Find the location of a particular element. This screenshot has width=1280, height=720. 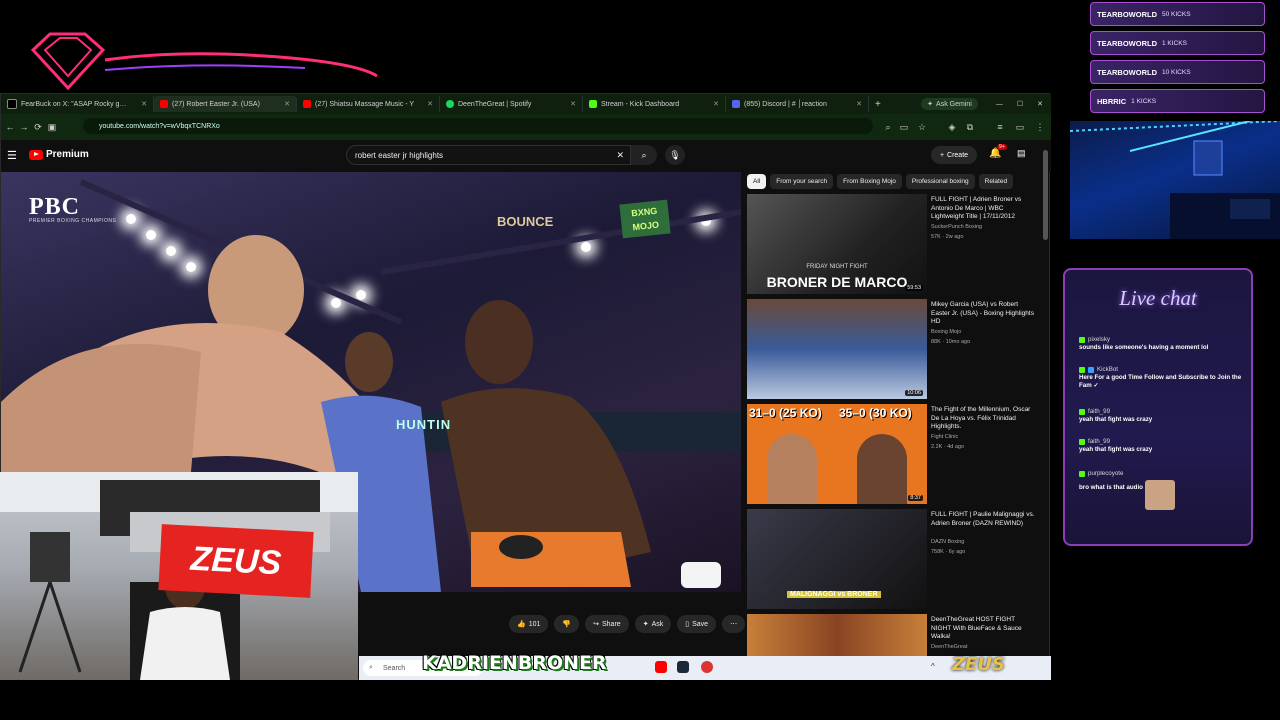

puzzle-icon: ⧉ is located at coordinates (970, 127).